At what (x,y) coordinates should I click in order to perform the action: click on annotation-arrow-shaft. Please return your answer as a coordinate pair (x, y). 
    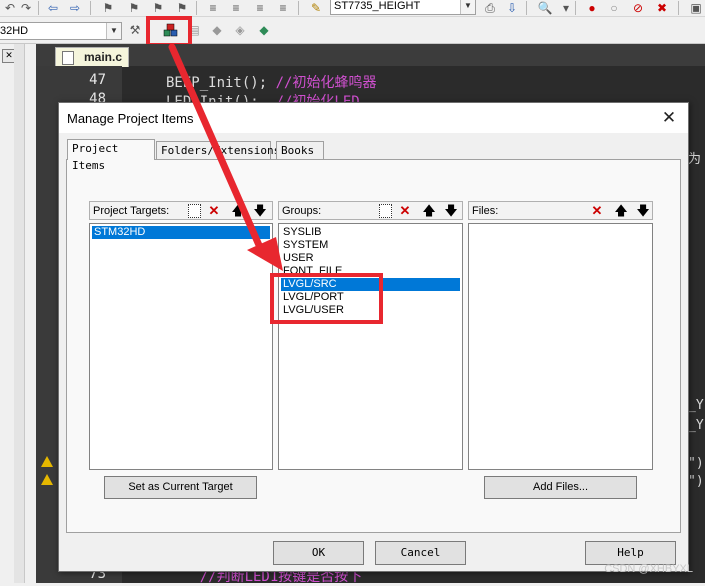
    Looking at the image, I should click on (217, 149).